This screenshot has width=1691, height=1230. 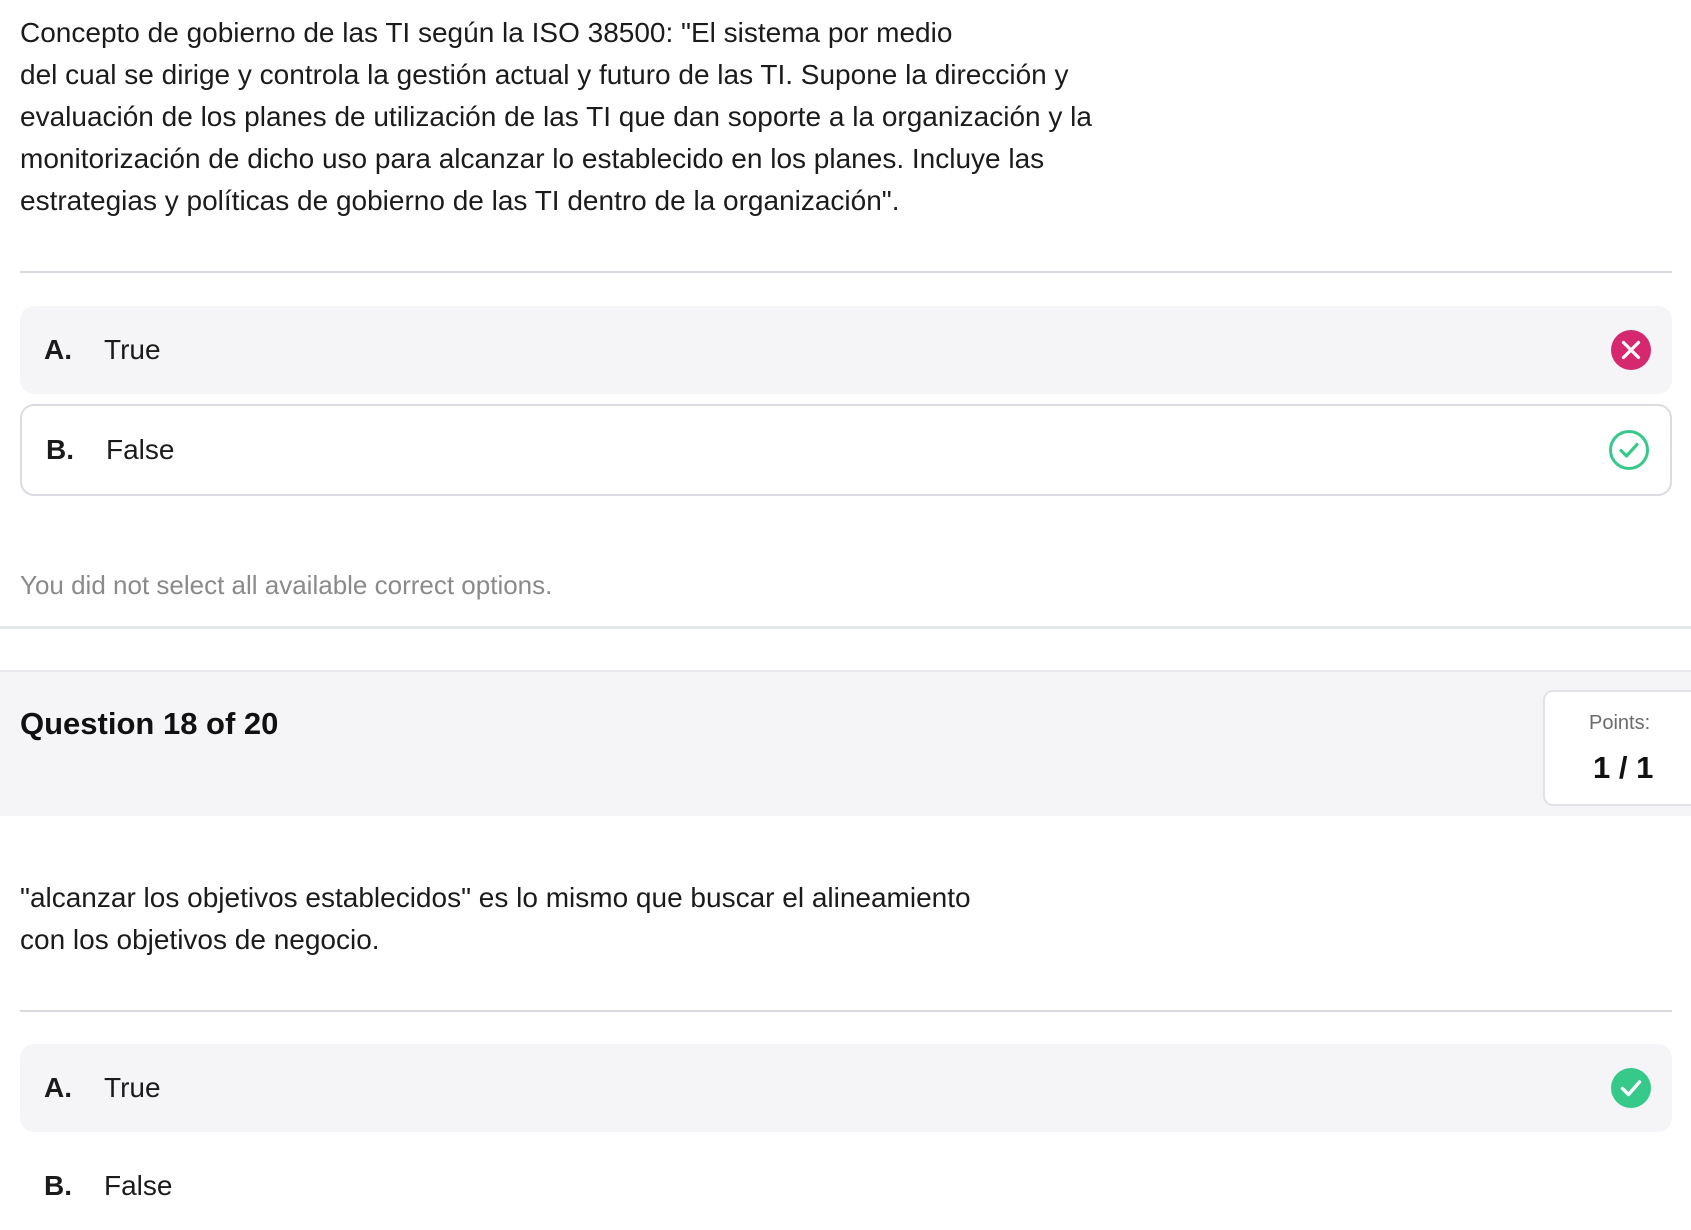 What do you see at coordinates (845, 627) in the screenshot?
I see `section-separator` at bounding box center [845, 627].